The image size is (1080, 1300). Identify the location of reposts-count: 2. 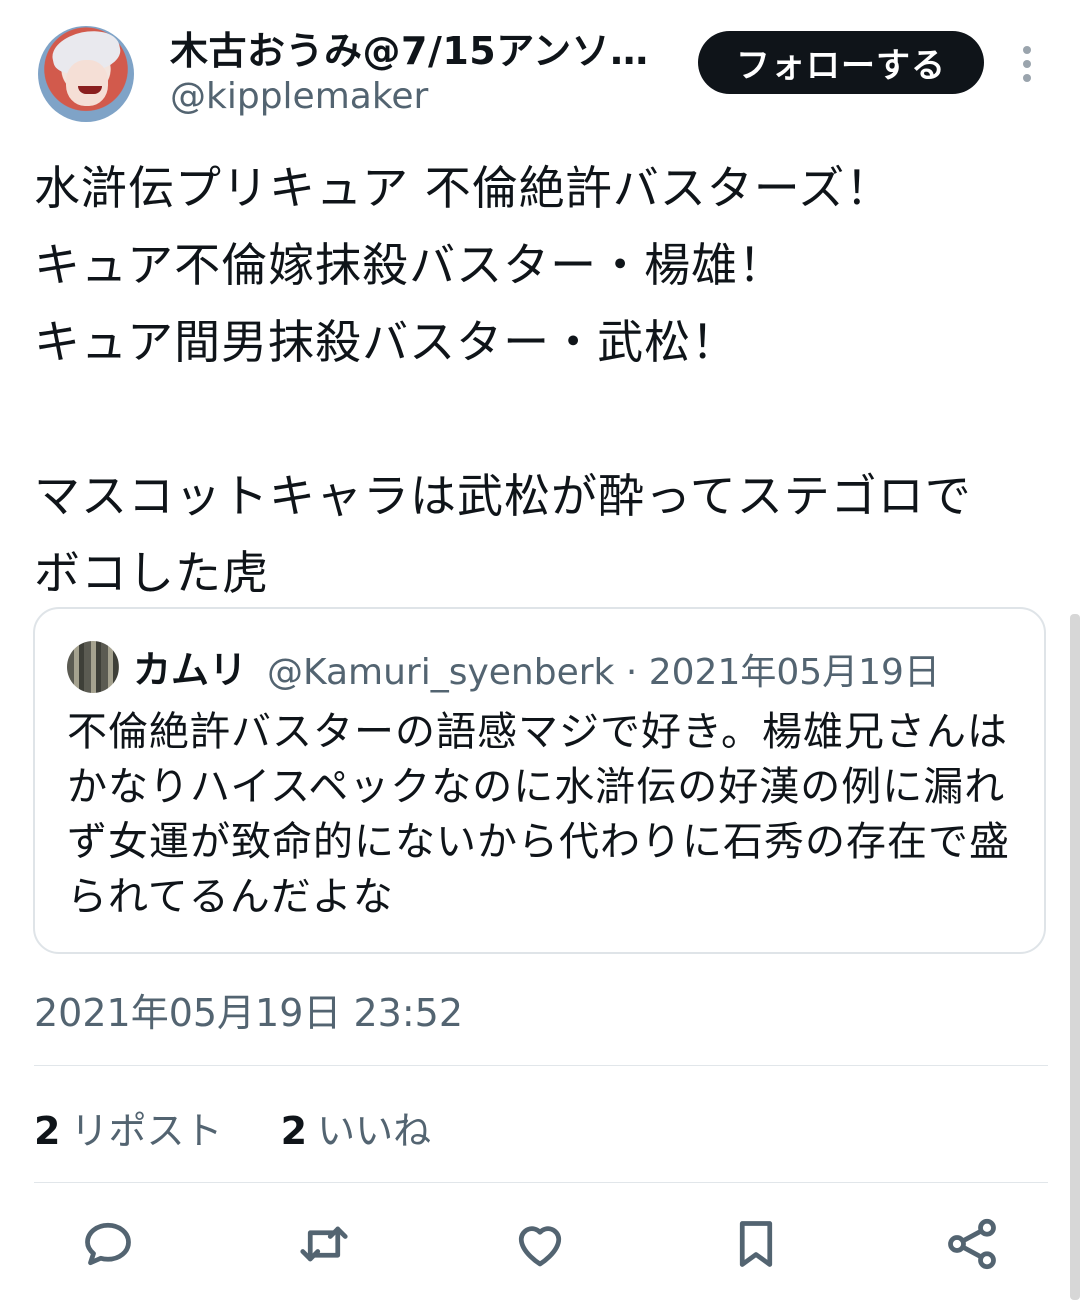
(47, 1131).